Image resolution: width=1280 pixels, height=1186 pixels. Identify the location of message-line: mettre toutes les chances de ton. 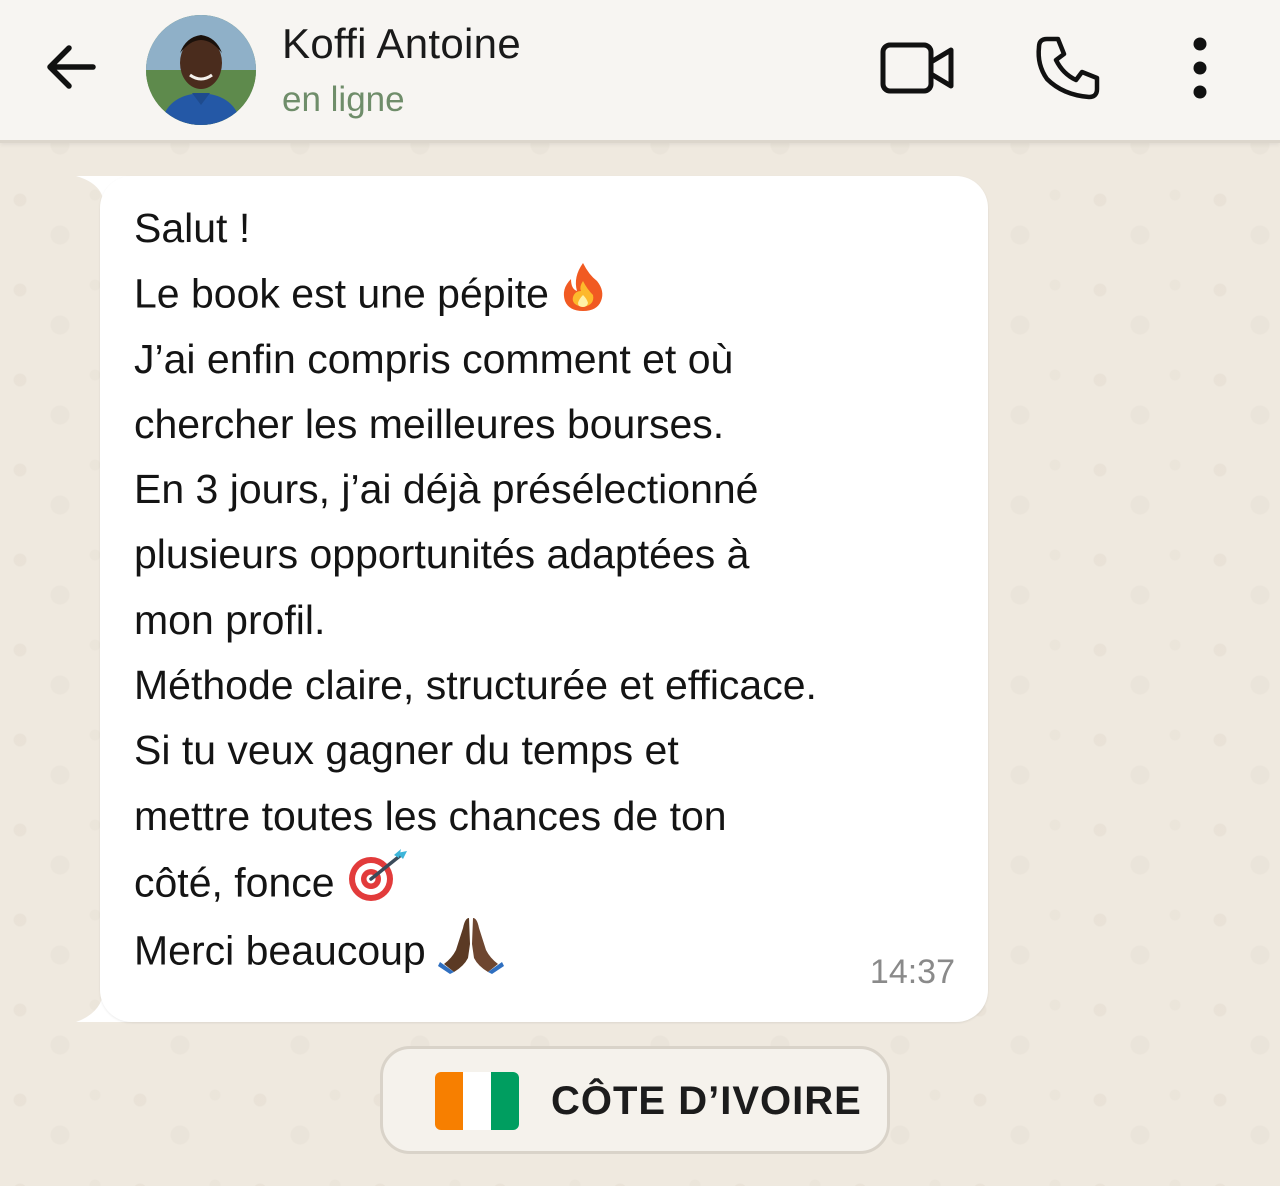
(430, 815).